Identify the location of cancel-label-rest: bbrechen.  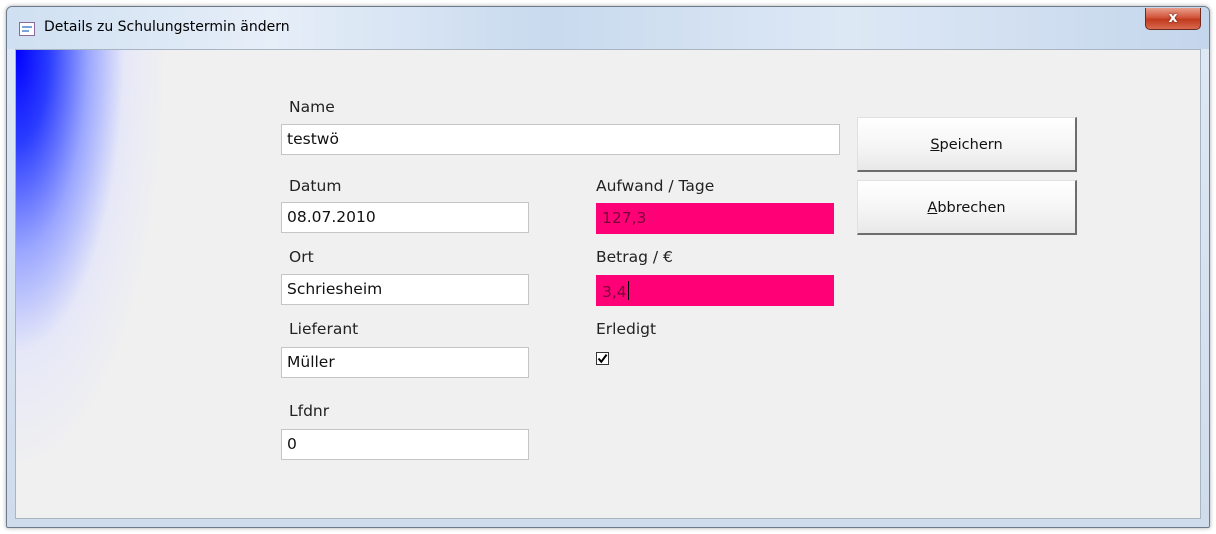
(971, 208).